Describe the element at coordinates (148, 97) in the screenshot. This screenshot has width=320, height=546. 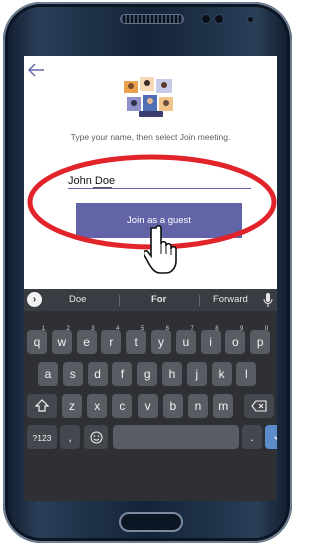
I see `meeting-illustration` at that location.